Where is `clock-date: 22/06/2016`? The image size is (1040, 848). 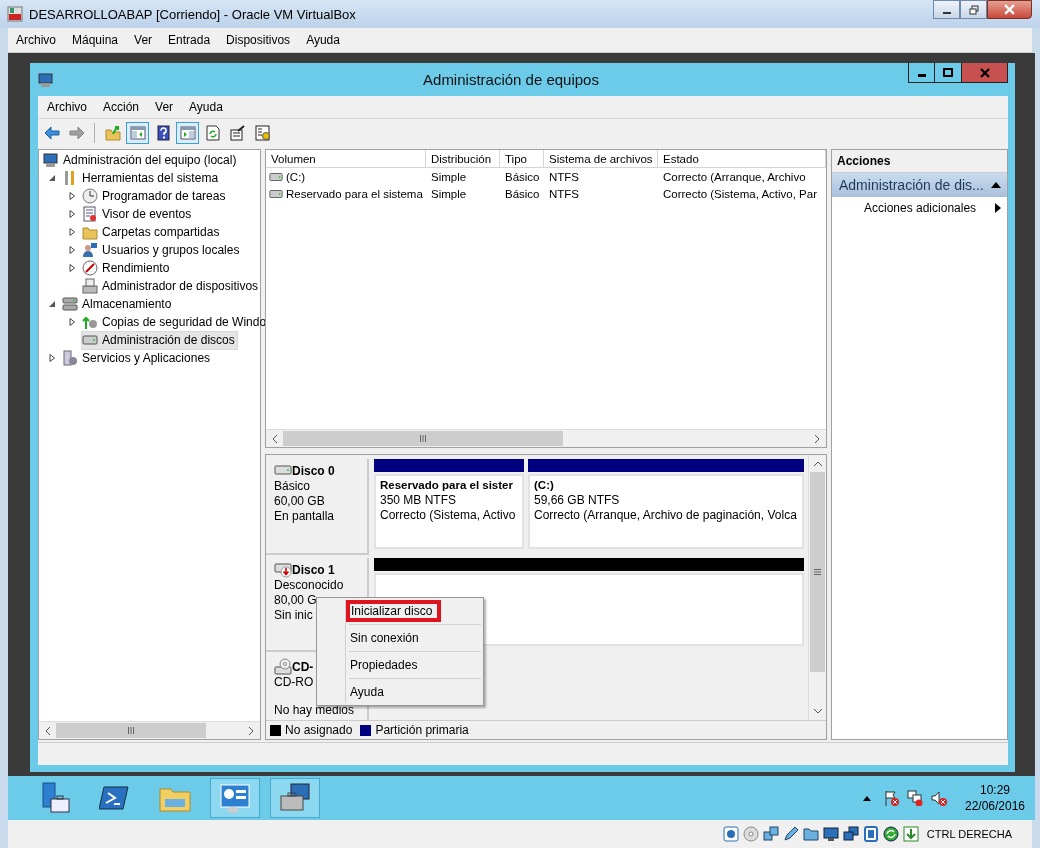
clock-date: 22/06/2016 is located at coordinates (995, 806).